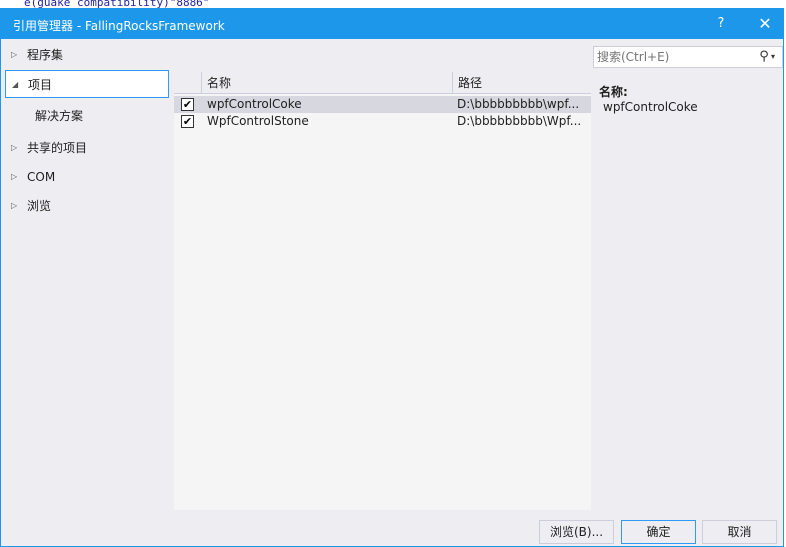 This screenshot has height=547, width=786. I want to click on nav-item-label: 程序集, so click(45, 55).